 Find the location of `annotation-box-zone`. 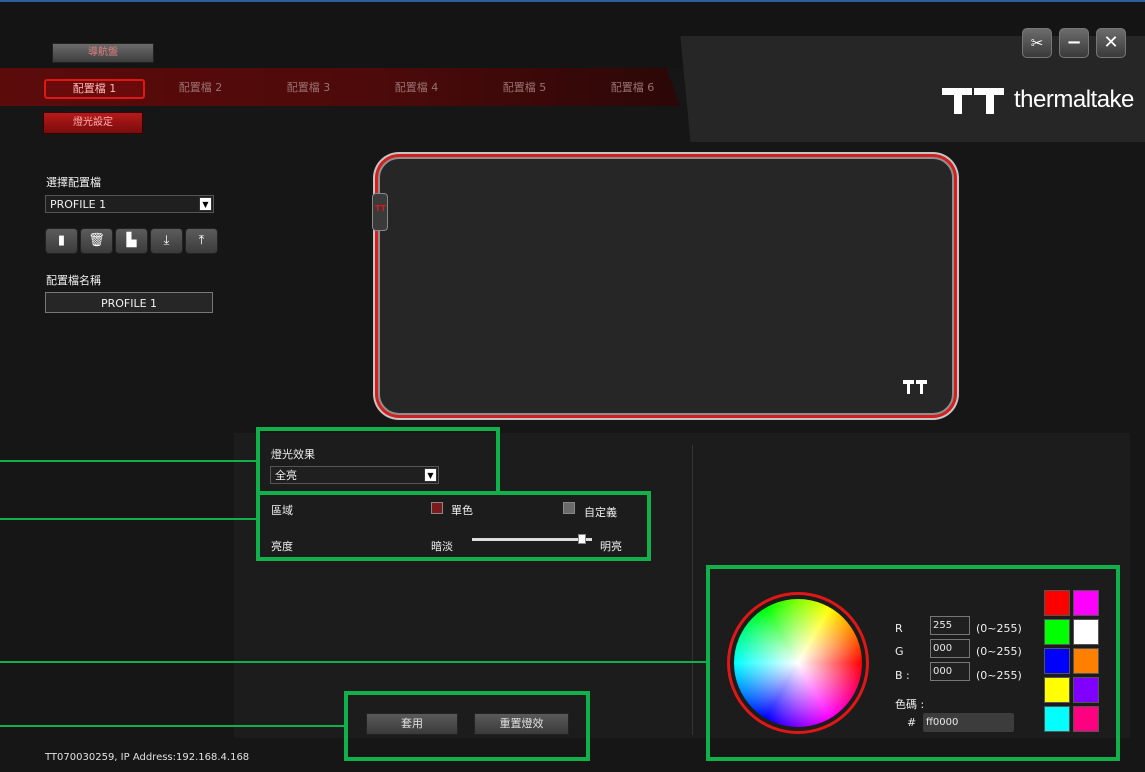

annotation-box-zone is located at coordinates (453, 526).